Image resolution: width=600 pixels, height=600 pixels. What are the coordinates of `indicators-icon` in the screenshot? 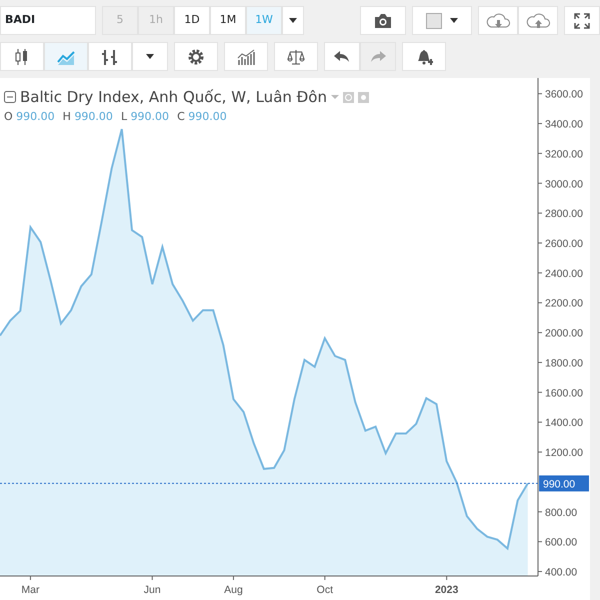 It's located at (246, 57).